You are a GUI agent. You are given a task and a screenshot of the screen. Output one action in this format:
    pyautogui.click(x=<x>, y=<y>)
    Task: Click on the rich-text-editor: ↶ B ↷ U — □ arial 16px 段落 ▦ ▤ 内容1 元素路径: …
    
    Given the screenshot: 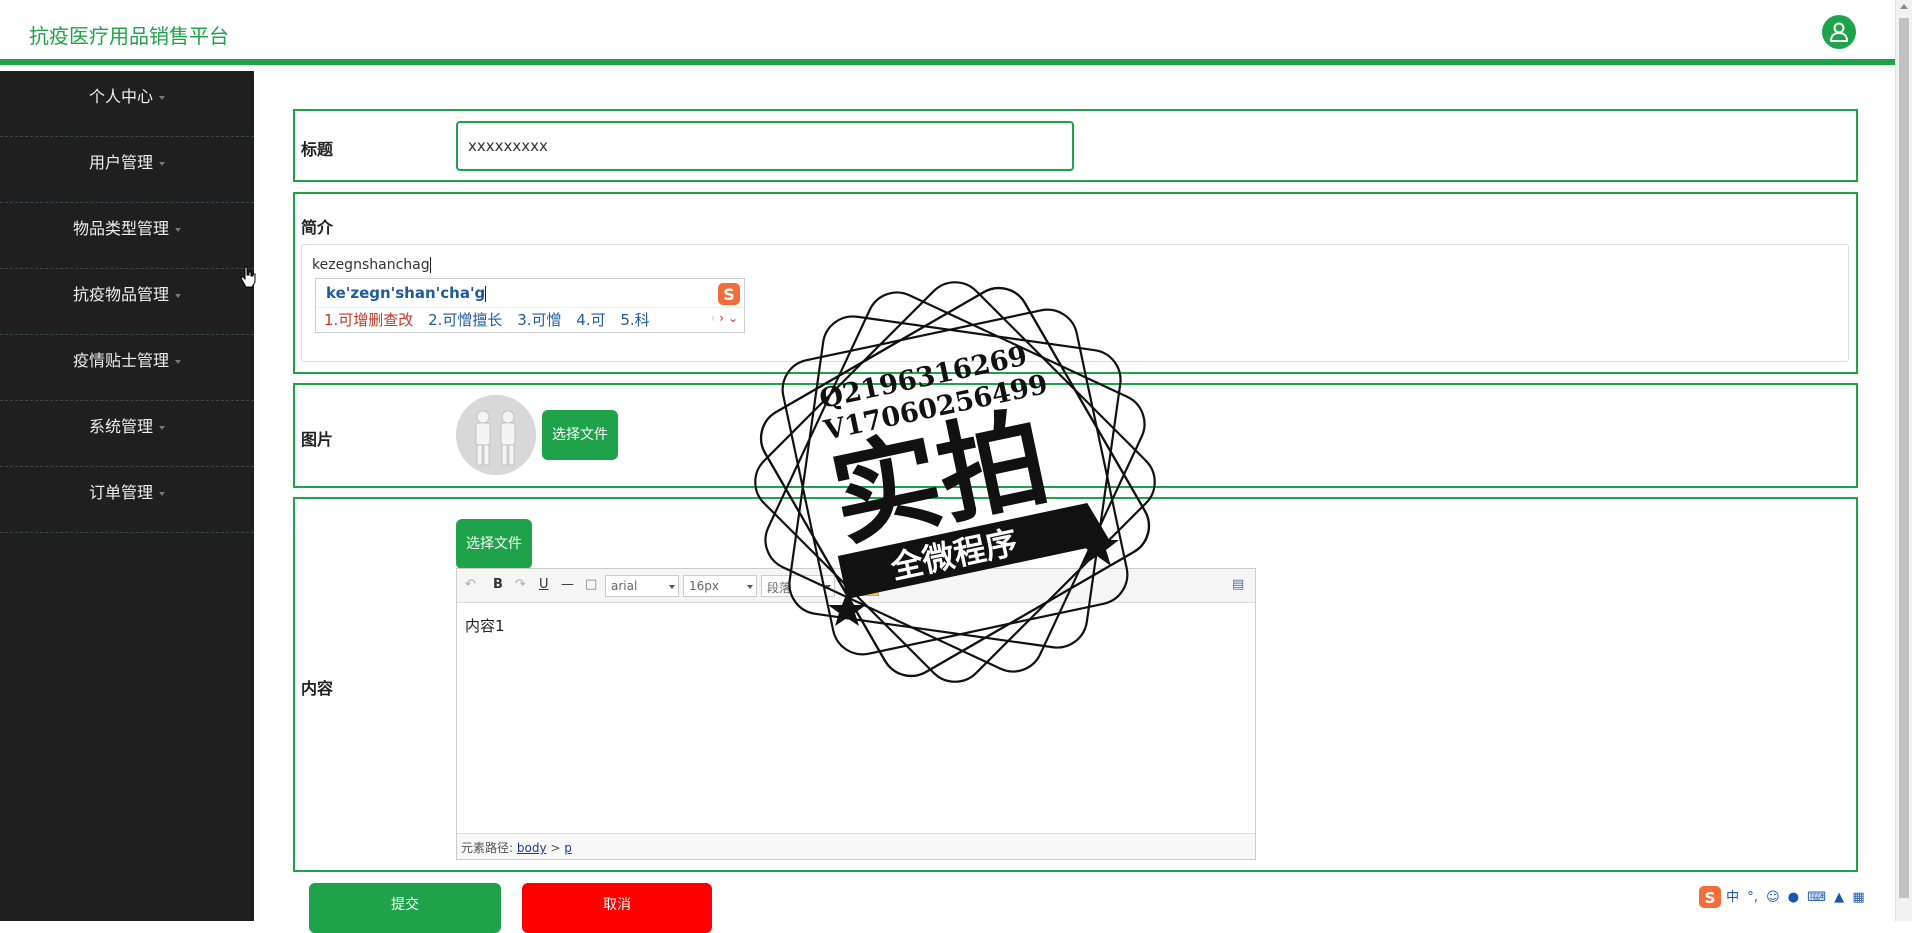 What is the action you would take?
    pyautogui.click(x=856, y=714)
    